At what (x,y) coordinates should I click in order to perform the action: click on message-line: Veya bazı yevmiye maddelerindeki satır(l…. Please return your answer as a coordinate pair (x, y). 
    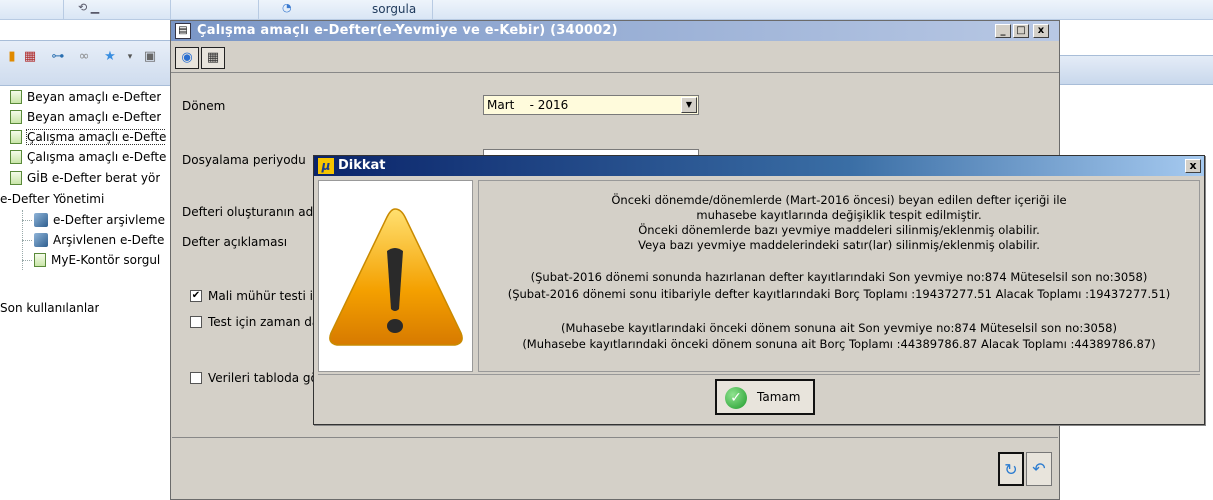
    Looking at the image, I should click on (839, 245).